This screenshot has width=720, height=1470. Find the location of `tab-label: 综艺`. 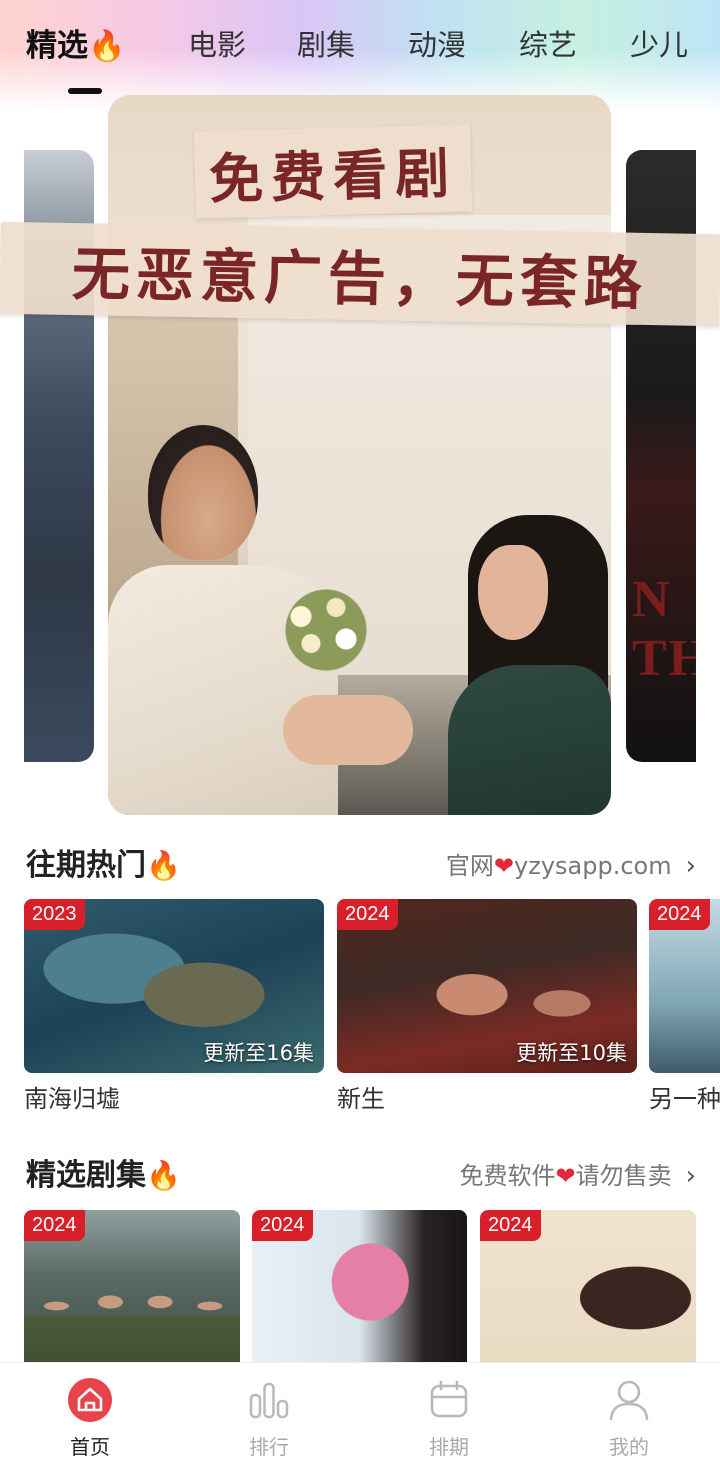

tab-label: 综艺 is located at coordinates (548, 45).